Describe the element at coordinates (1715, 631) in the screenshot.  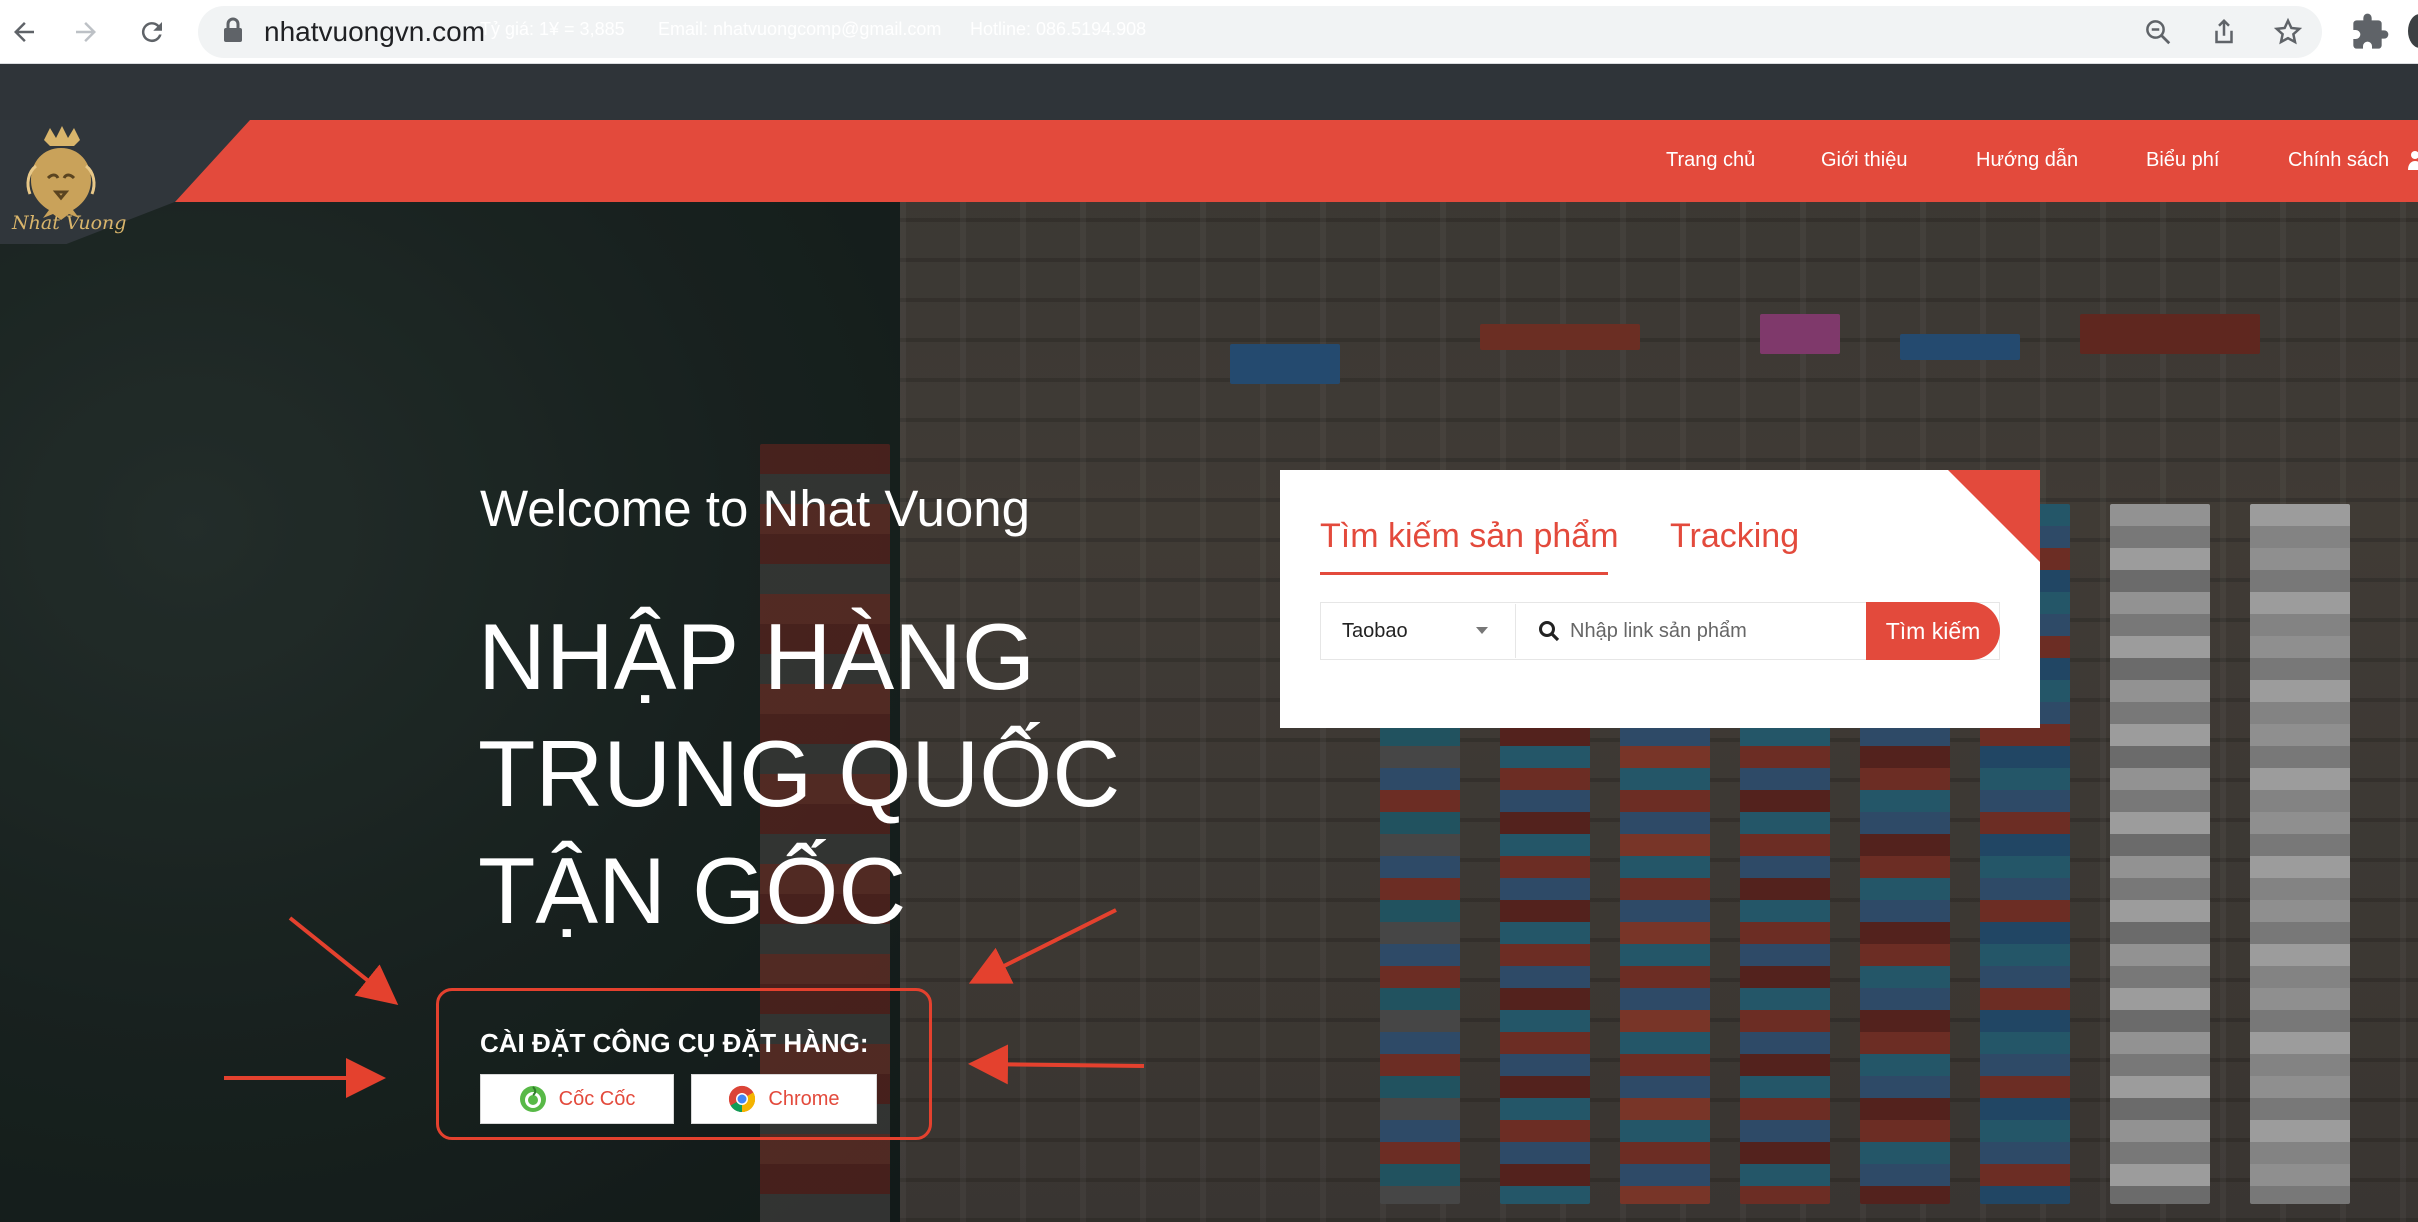
I see `product-link-input` at that location.